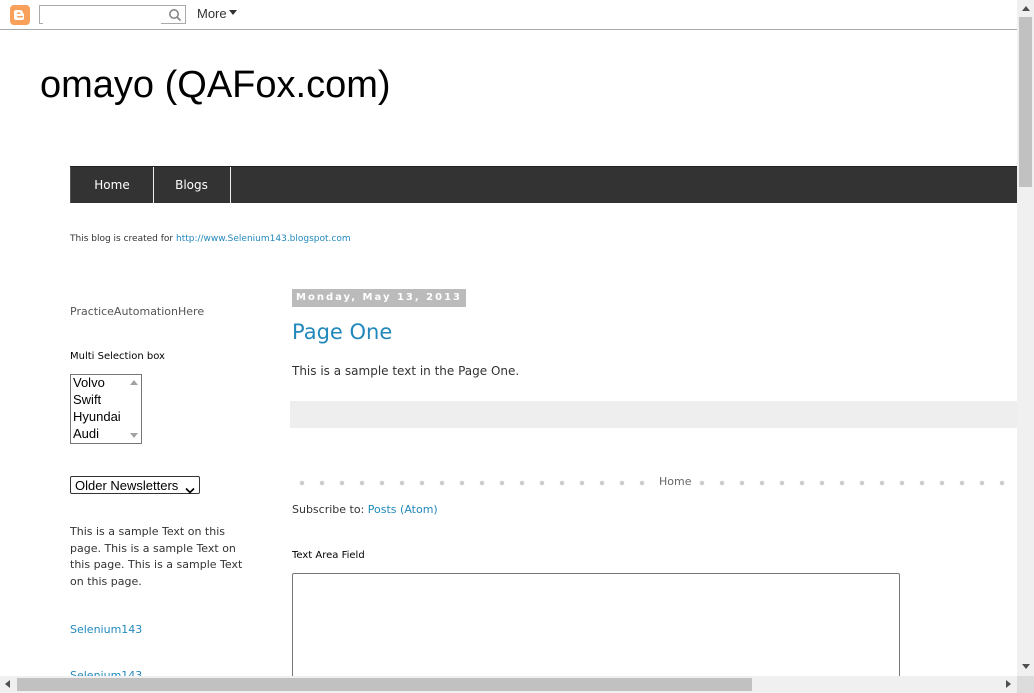 This screenshot has height=693, width=1034. Describe the element at coordinates (175, 16) in the screenshot. I see `search-icon` at that location.